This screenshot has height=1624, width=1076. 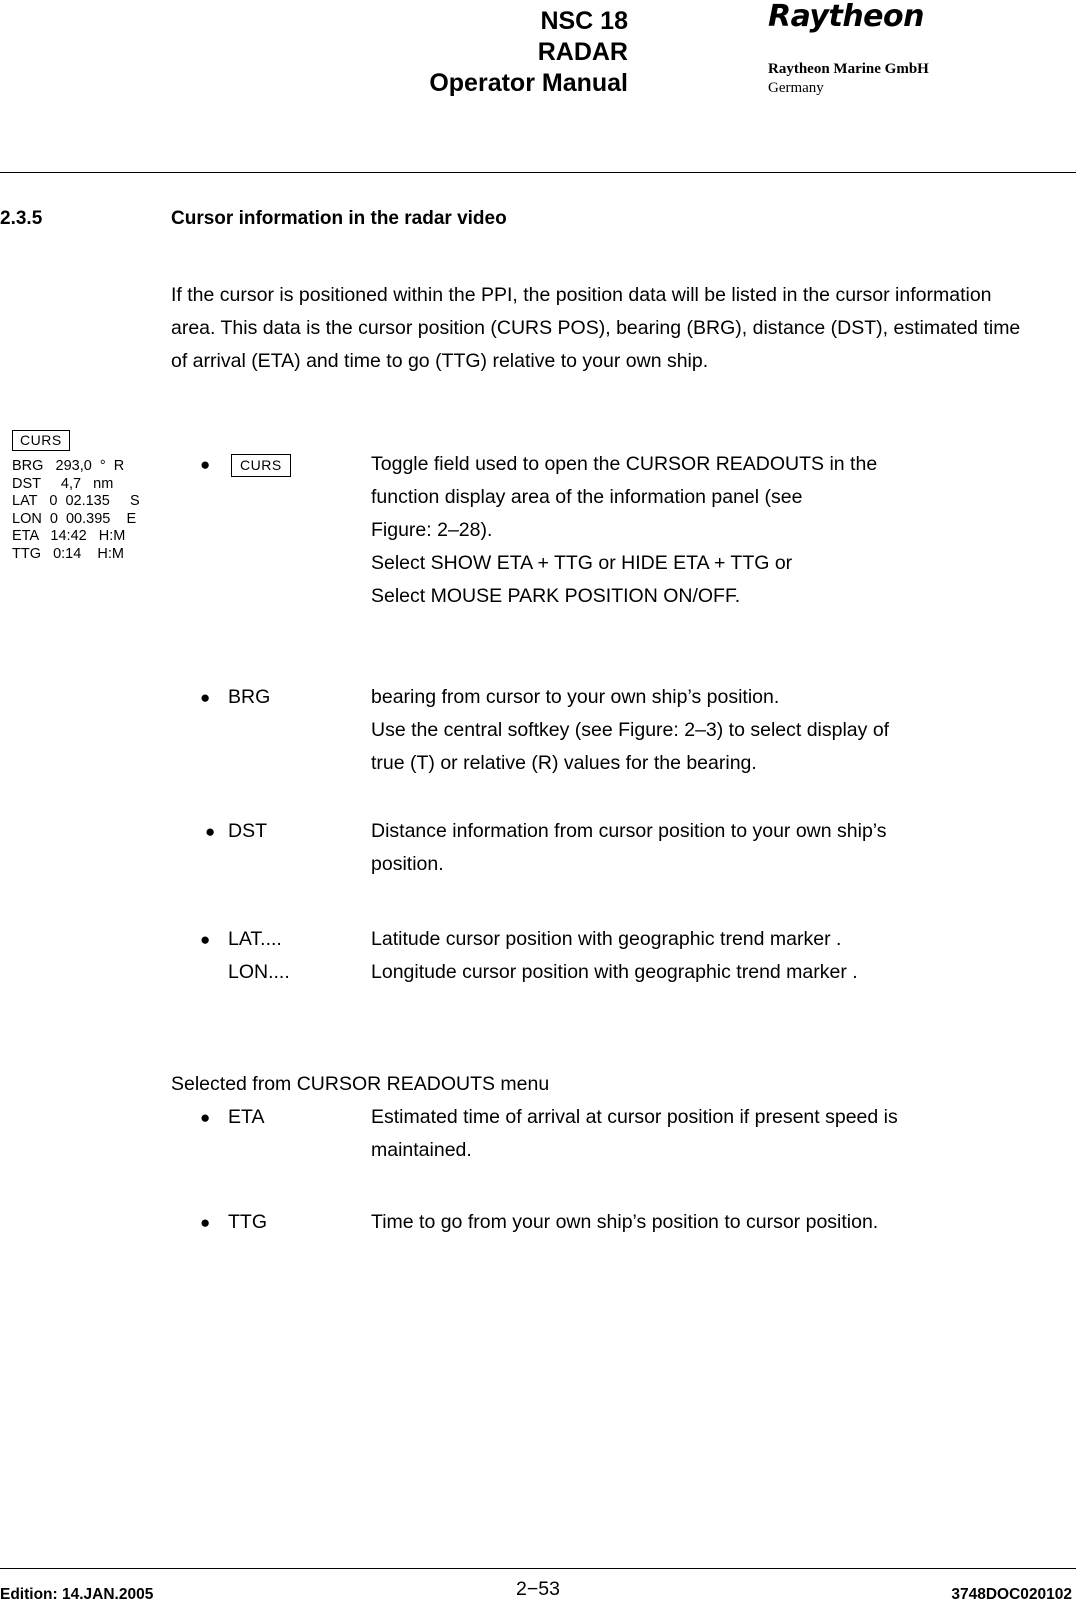 What do you see at coordinates (249, 697) in the screenshot?
I see `brg-label: BRG` at bounding box center [249, 697].